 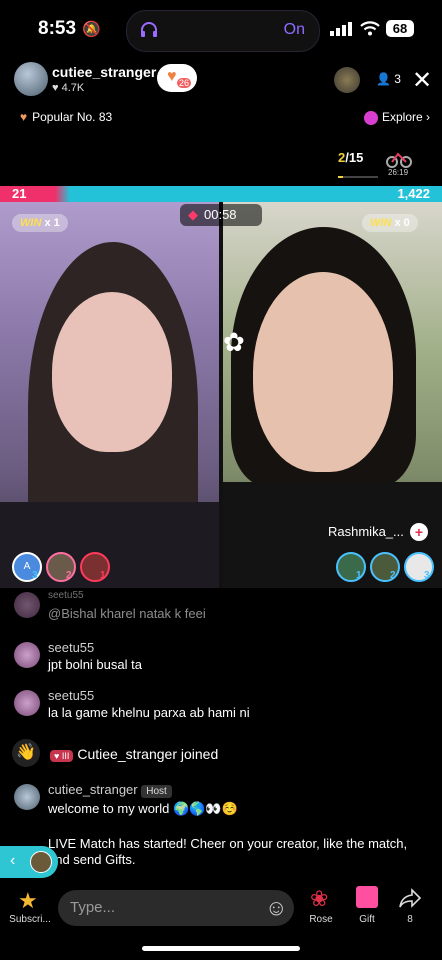 I want to click on chat-text: @Bishal kharel natak k feei, so click(x=127, y=613).